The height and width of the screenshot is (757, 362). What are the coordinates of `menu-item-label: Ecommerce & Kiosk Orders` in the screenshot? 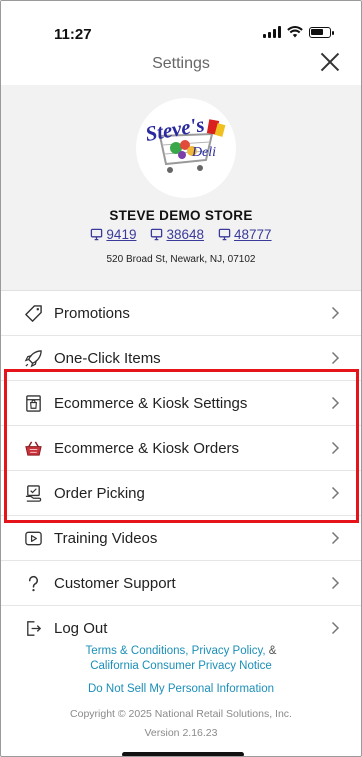 It's located at (147, 448).